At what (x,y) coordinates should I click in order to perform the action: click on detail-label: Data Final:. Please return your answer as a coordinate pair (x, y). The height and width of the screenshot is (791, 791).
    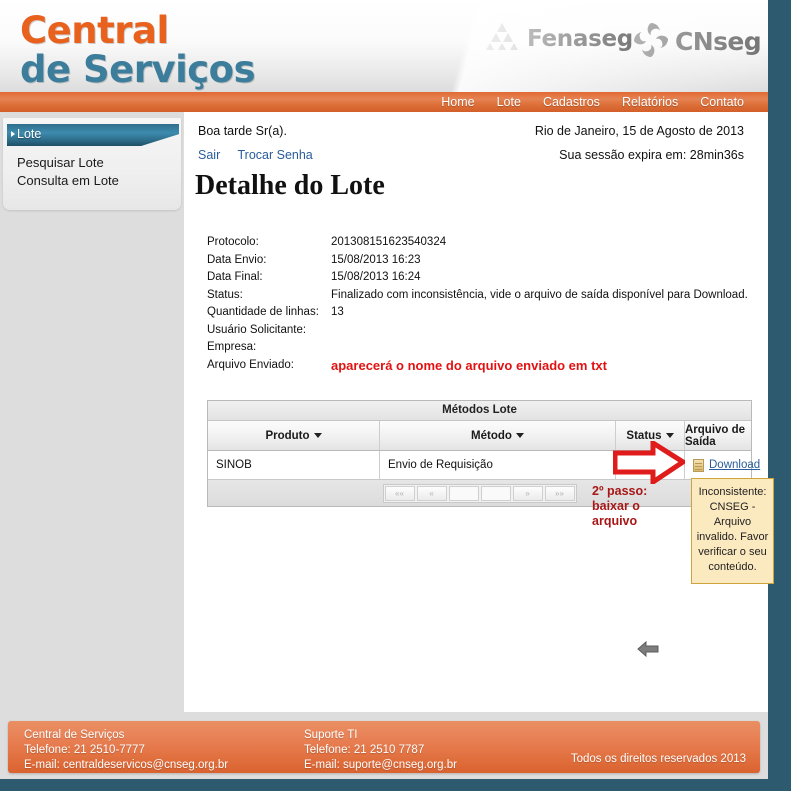
    Looking at the image, I should click on (235, 277).